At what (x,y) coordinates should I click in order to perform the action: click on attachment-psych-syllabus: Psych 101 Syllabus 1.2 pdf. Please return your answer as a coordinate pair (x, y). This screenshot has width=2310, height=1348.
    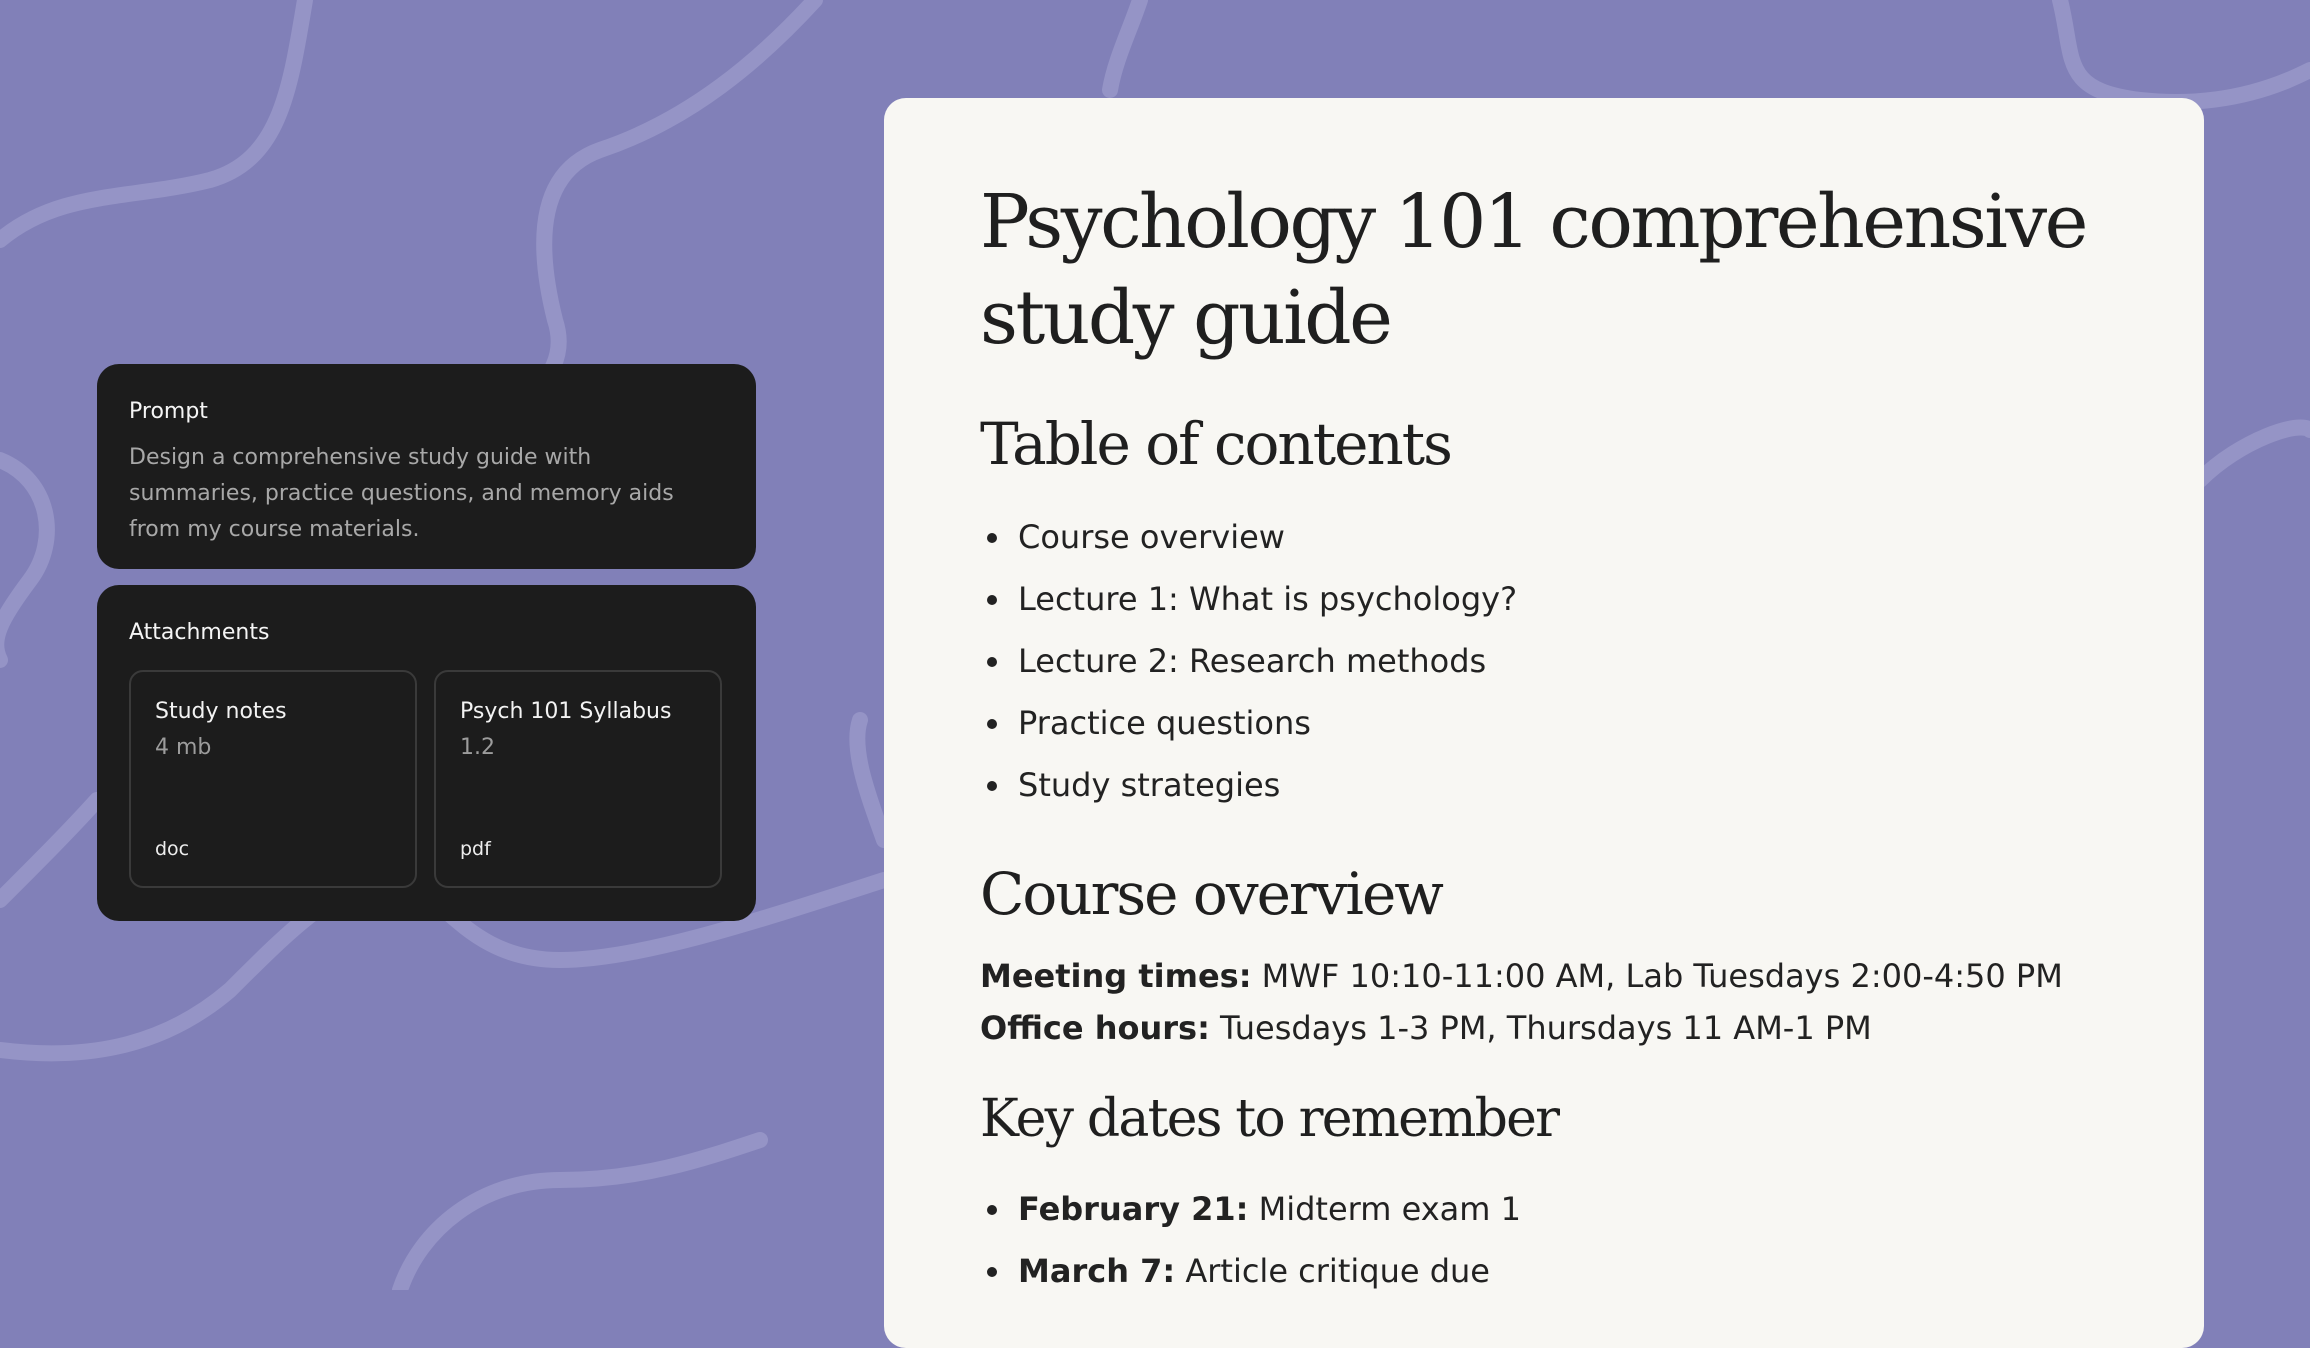
    Looking at the image, I should click on (578, 779).